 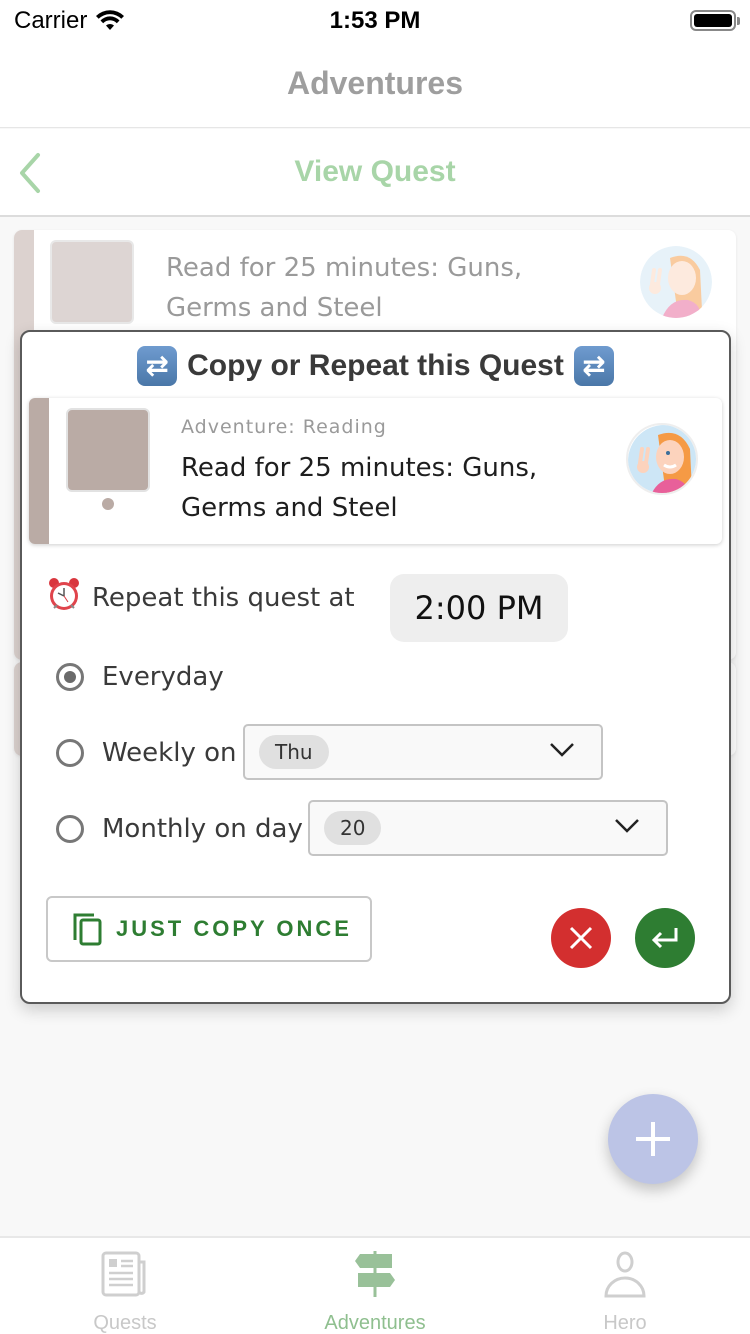 I want to click on quest-status-dot, so click(x=108, y=504).